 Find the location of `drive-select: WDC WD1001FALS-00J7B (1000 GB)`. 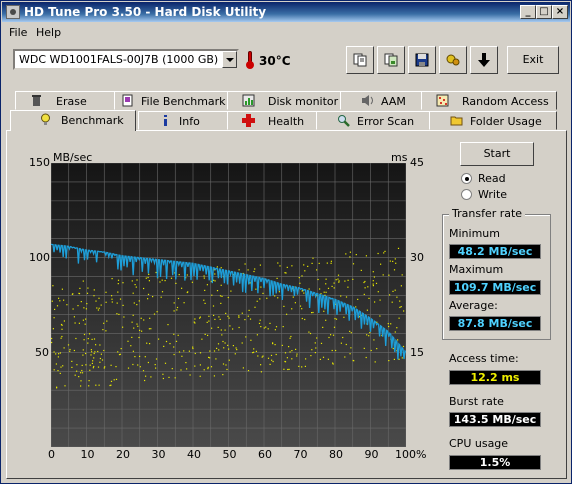

drive-select: WDC WD1001FALS-00J7B (1000 GB) is located at coordinates (126, 59).